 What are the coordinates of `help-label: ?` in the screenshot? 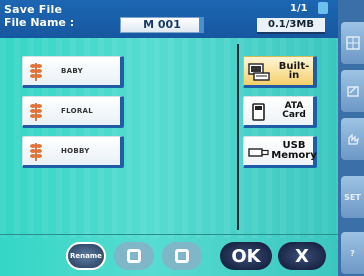 It's located at (352, 253).